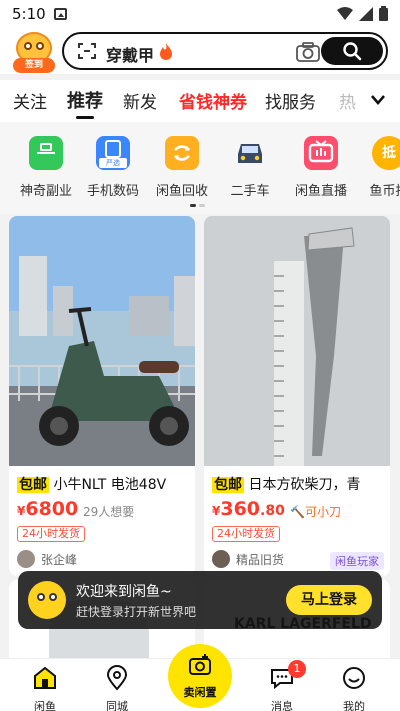 Image resolution: width=400 pixels, height=711 pixels. What do you see at coordinates (383, 13) in the screenshot?
I see `battery-icon` at bounding box center [383, 13].